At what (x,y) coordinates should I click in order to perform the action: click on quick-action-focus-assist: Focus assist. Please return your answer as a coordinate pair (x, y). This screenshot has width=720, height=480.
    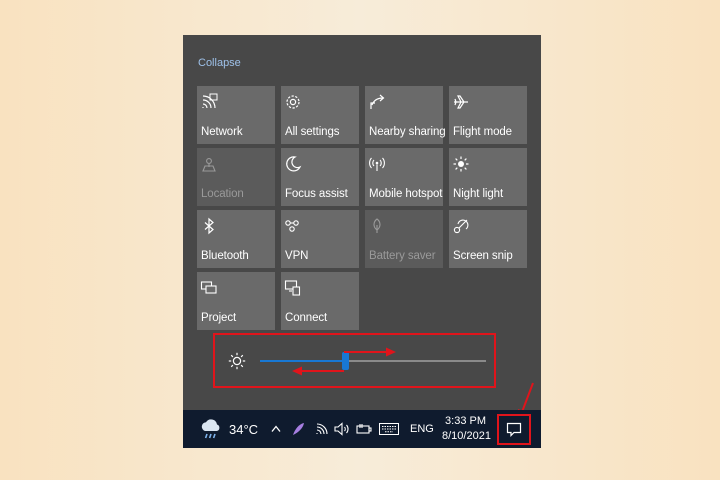
    Looking at the image, I should click on (320, 177).